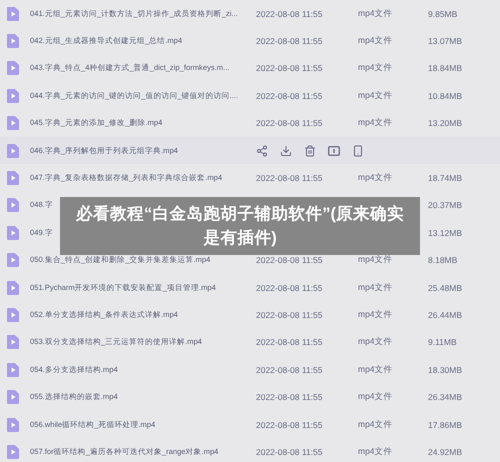 The height and width of the screenshot is (462, 500). What do you see at coordinates (446, 68) in the screenshot?
I see `file-size: 18.84MB` at bounding box center [446, 68].